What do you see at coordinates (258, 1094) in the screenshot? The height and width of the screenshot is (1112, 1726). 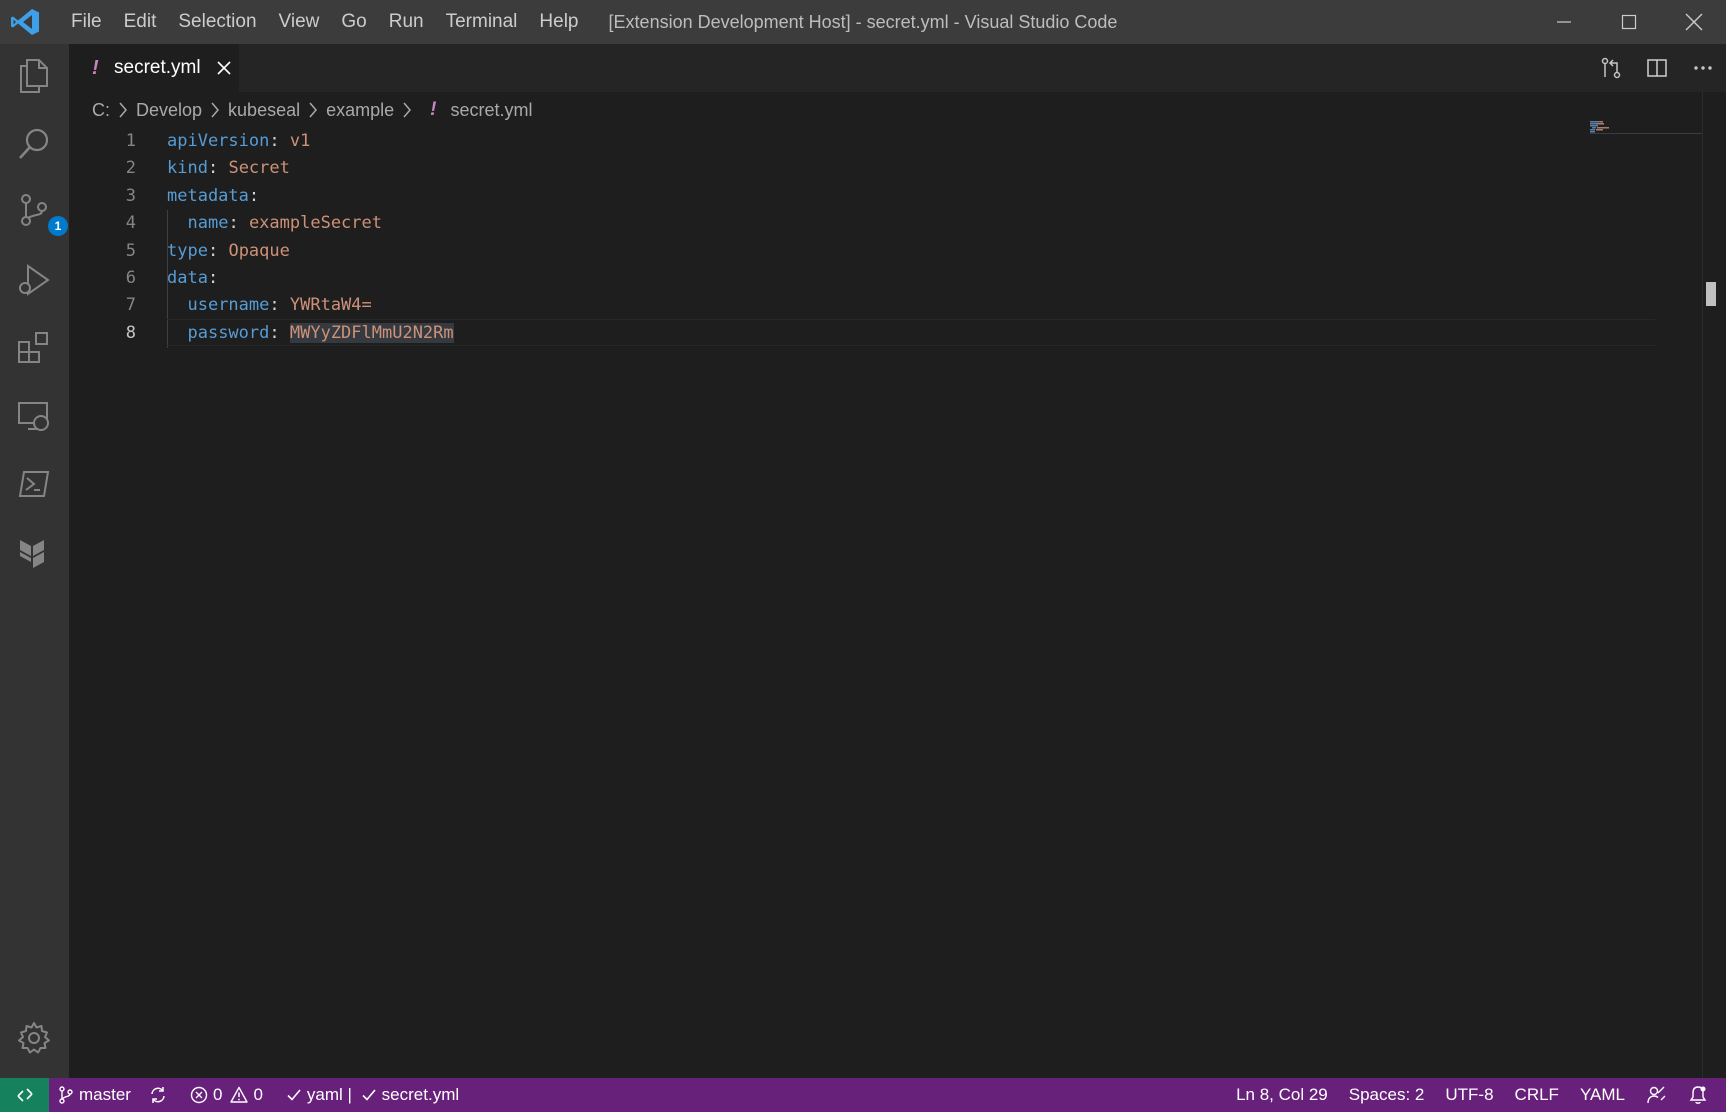 I see `warning-count: 0` at bounding box center [258, 1094].